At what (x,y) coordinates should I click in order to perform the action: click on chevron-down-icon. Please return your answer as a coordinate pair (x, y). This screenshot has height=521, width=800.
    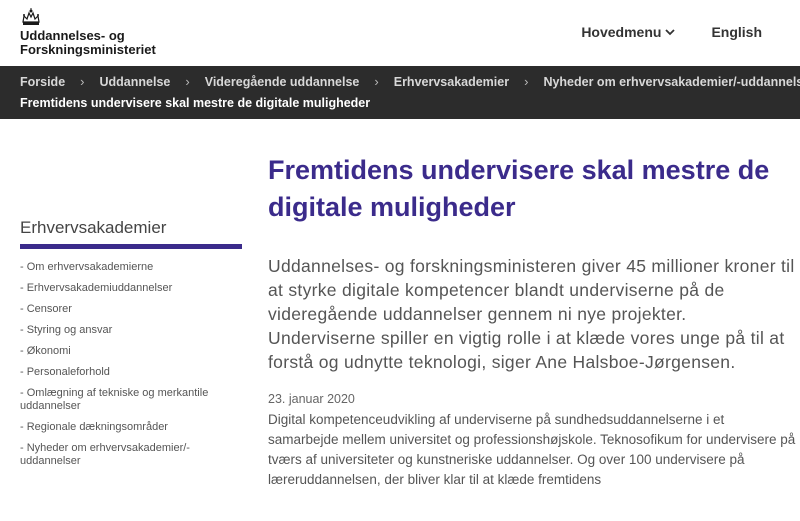
    Looking at the image, I should click on (670, 32).